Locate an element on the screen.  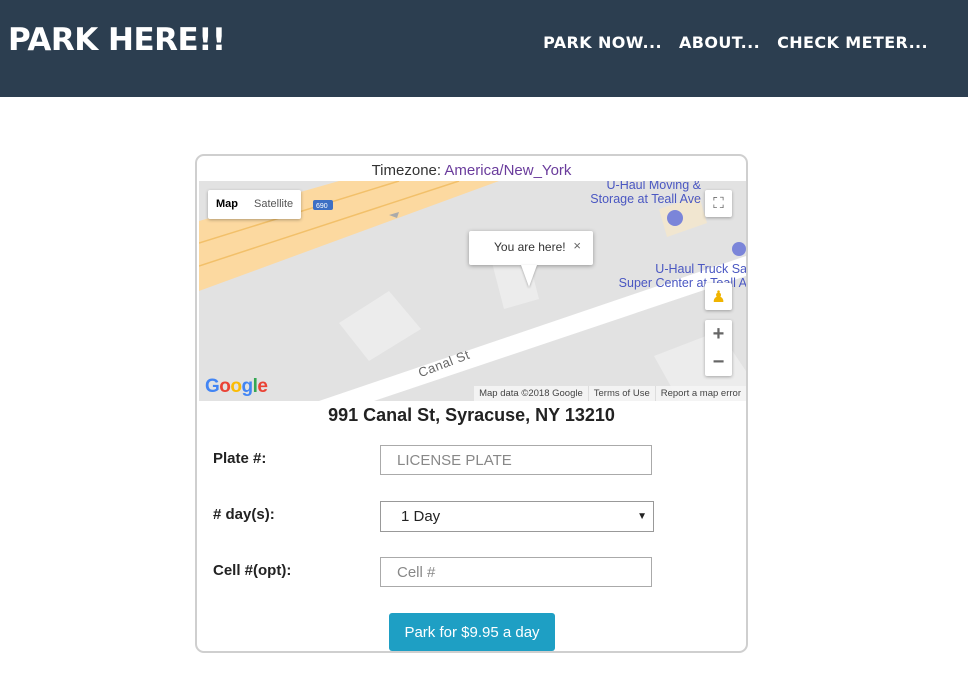
zoom-in-button: + is located at coordinates (718, 334).